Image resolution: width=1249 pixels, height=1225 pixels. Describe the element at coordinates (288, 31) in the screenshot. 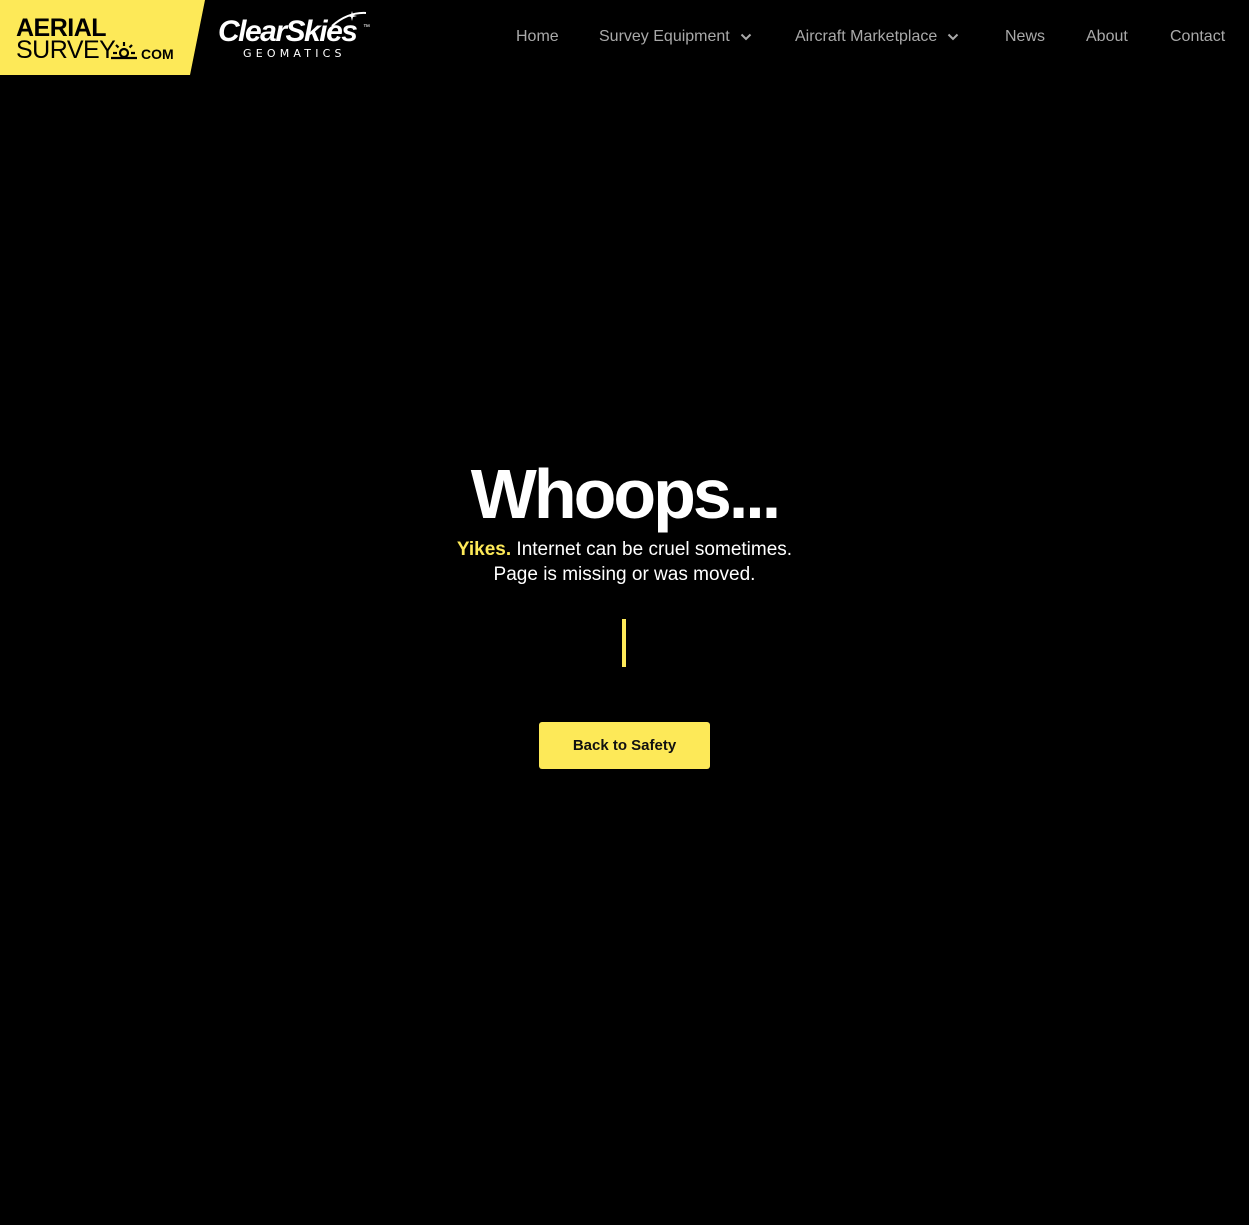

I see `logo-clearskies-text: ClearSkies` at that location.